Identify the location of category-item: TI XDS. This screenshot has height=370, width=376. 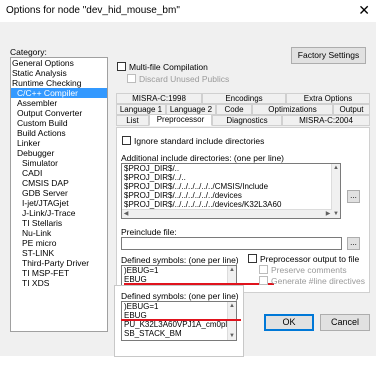
(59, 283).